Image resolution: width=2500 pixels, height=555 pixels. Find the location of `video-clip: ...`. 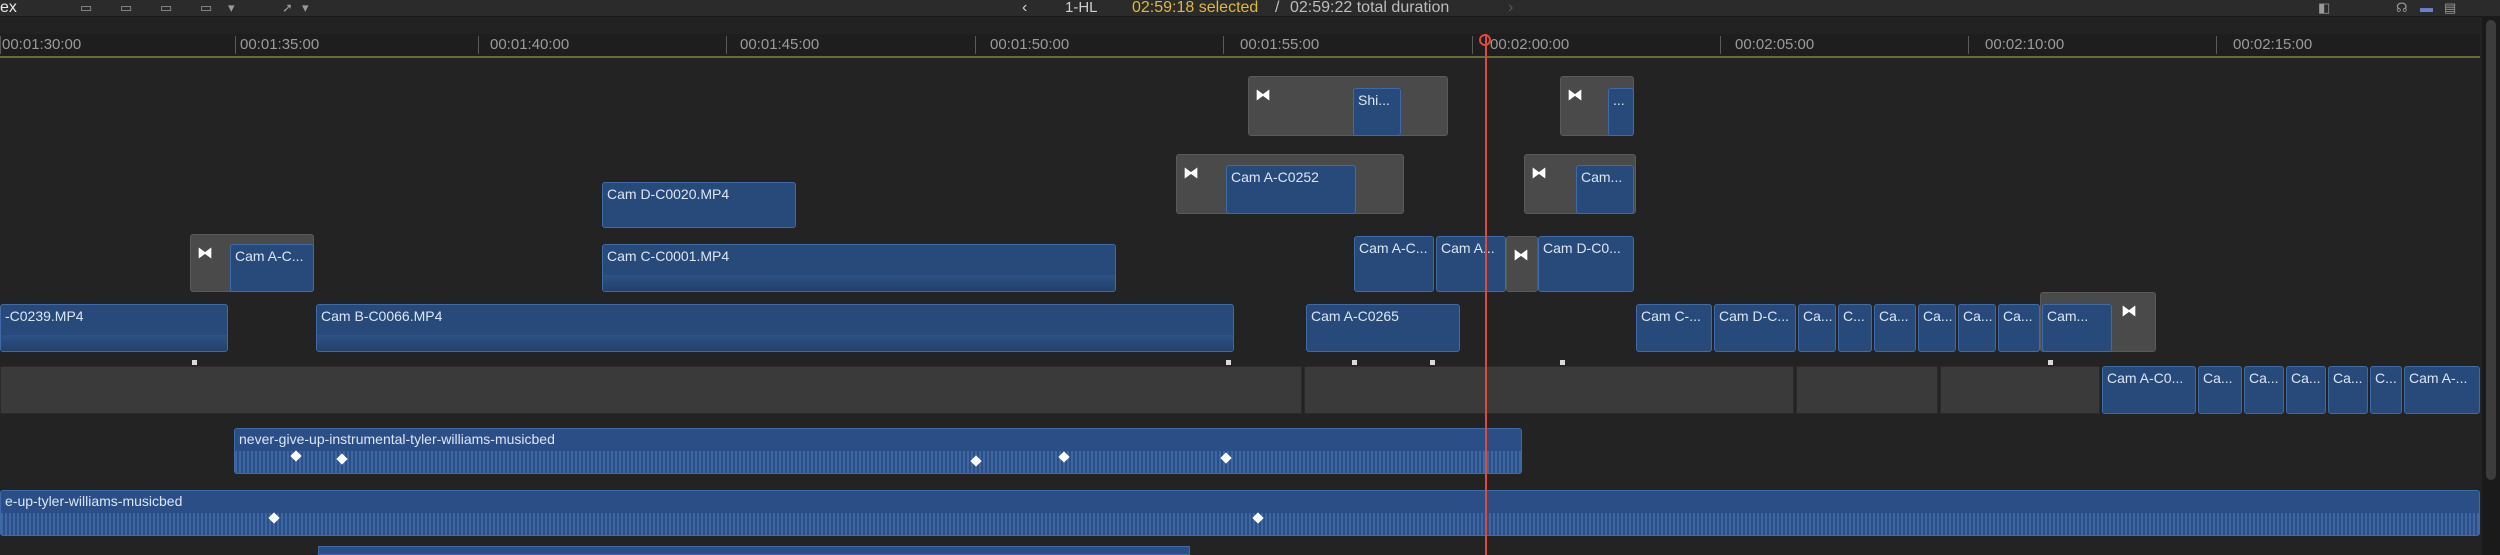

video-clip: ... is located at coordinates (1621, 112).